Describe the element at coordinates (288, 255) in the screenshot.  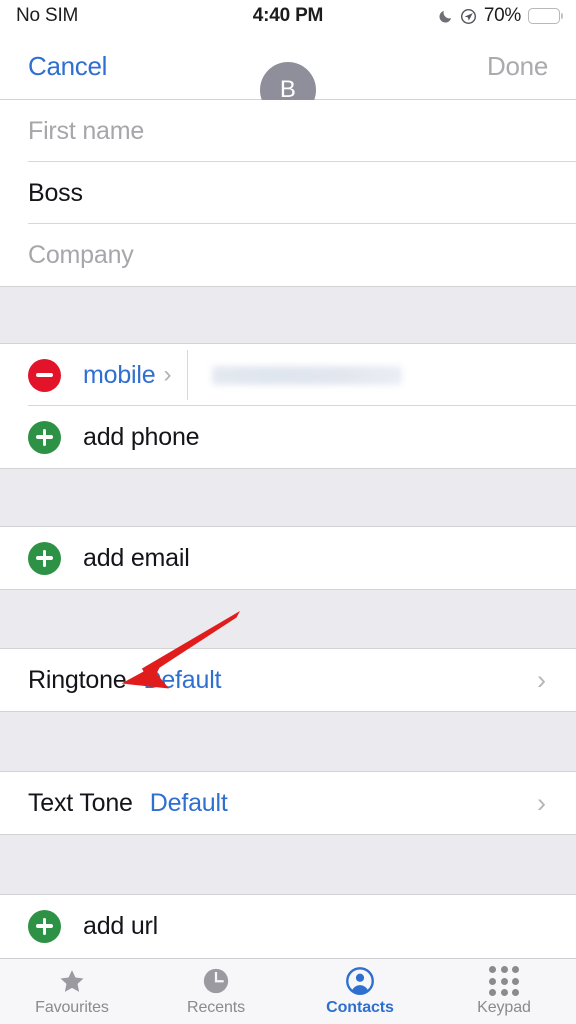
I see `company-field: Company` at that location.